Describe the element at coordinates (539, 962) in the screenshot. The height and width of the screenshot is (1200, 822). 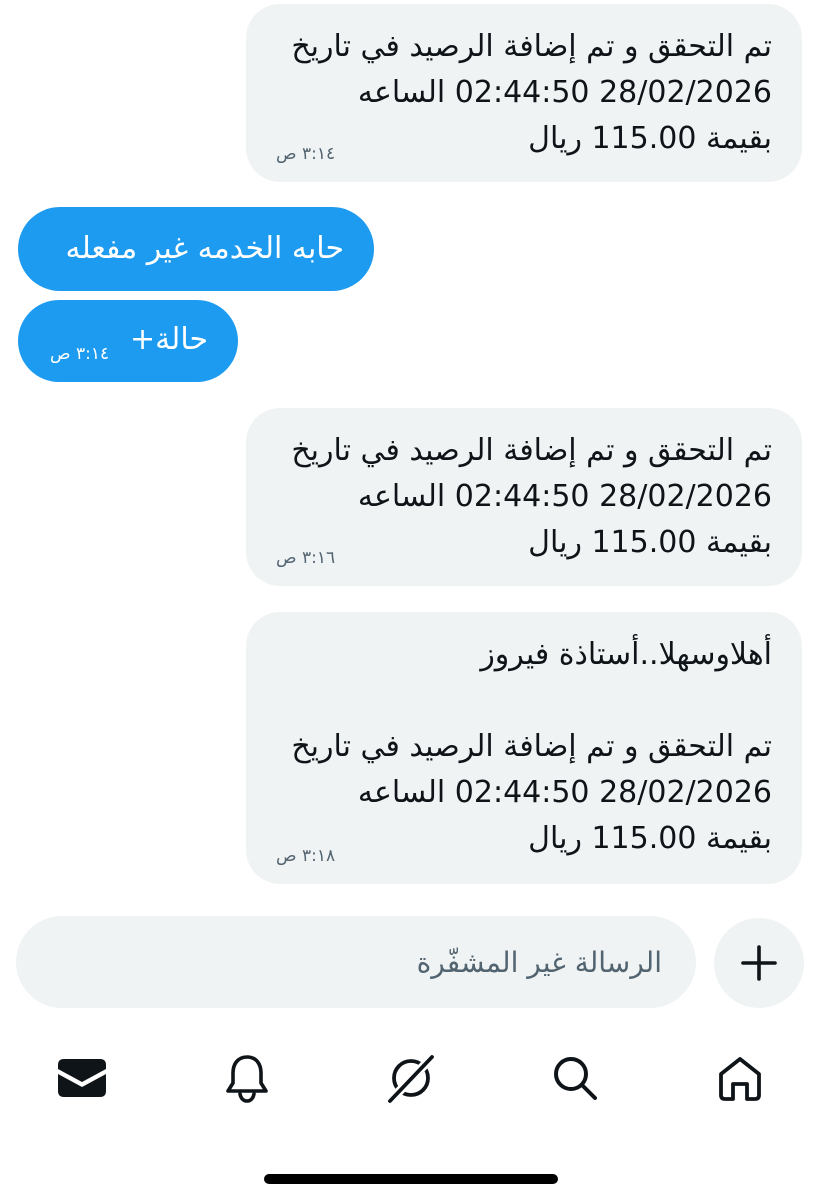
I see `message-input-placeholder: الرسالة غير المشفّرة` at that location.